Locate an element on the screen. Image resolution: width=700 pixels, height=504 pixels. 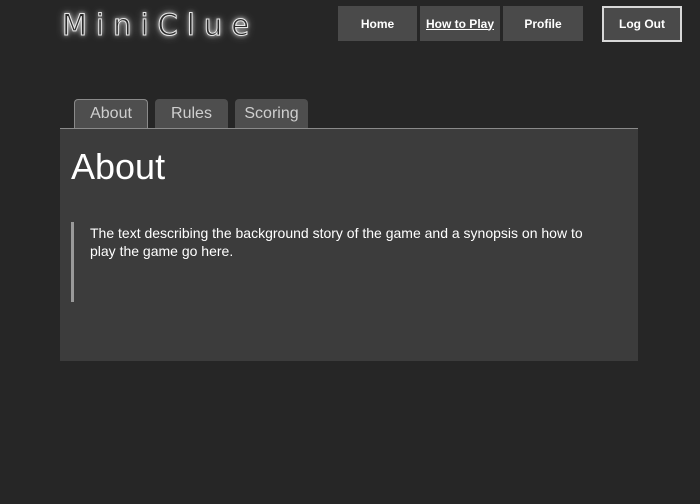
home-button: Home is located at coordinates (377, 23).